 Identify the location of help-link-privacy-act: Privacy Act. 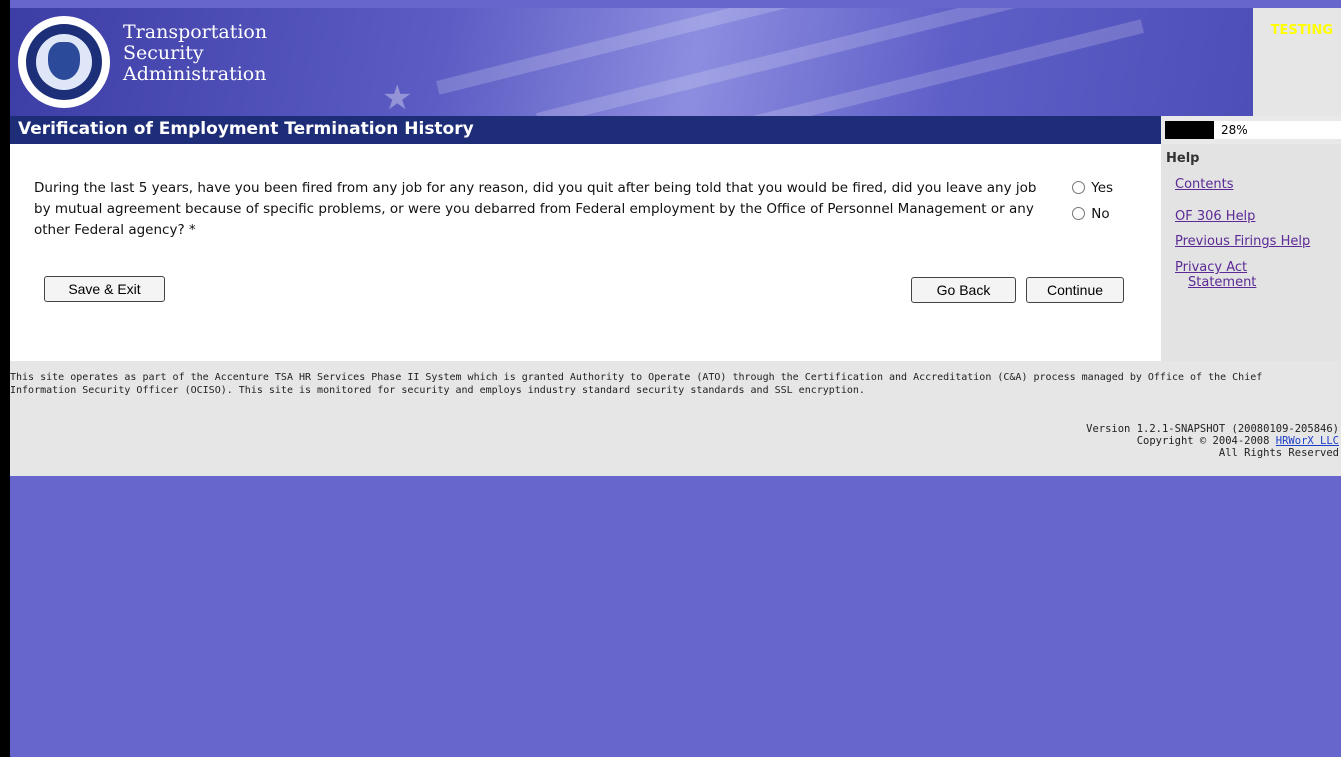
(1211, 267).